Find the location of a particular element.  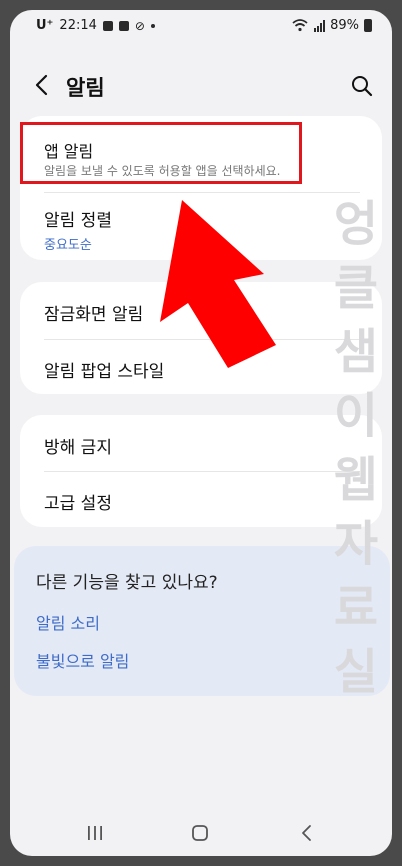

watermark-char: 실 is located at coordinates (356, 672).